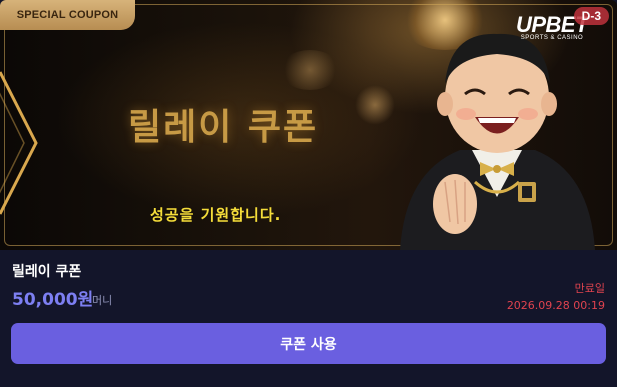 The image size is (617, 387). I want to click on d-day-badge: D-3, so click(591, 16).